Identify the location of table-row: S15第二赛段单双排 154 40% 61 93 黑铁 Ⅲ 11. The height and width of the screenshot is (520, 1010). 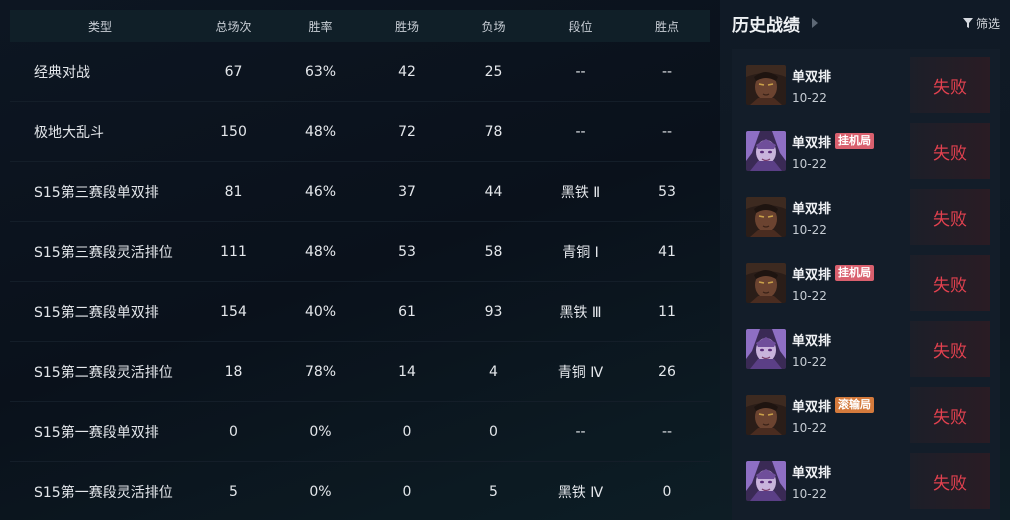
(360, 312).